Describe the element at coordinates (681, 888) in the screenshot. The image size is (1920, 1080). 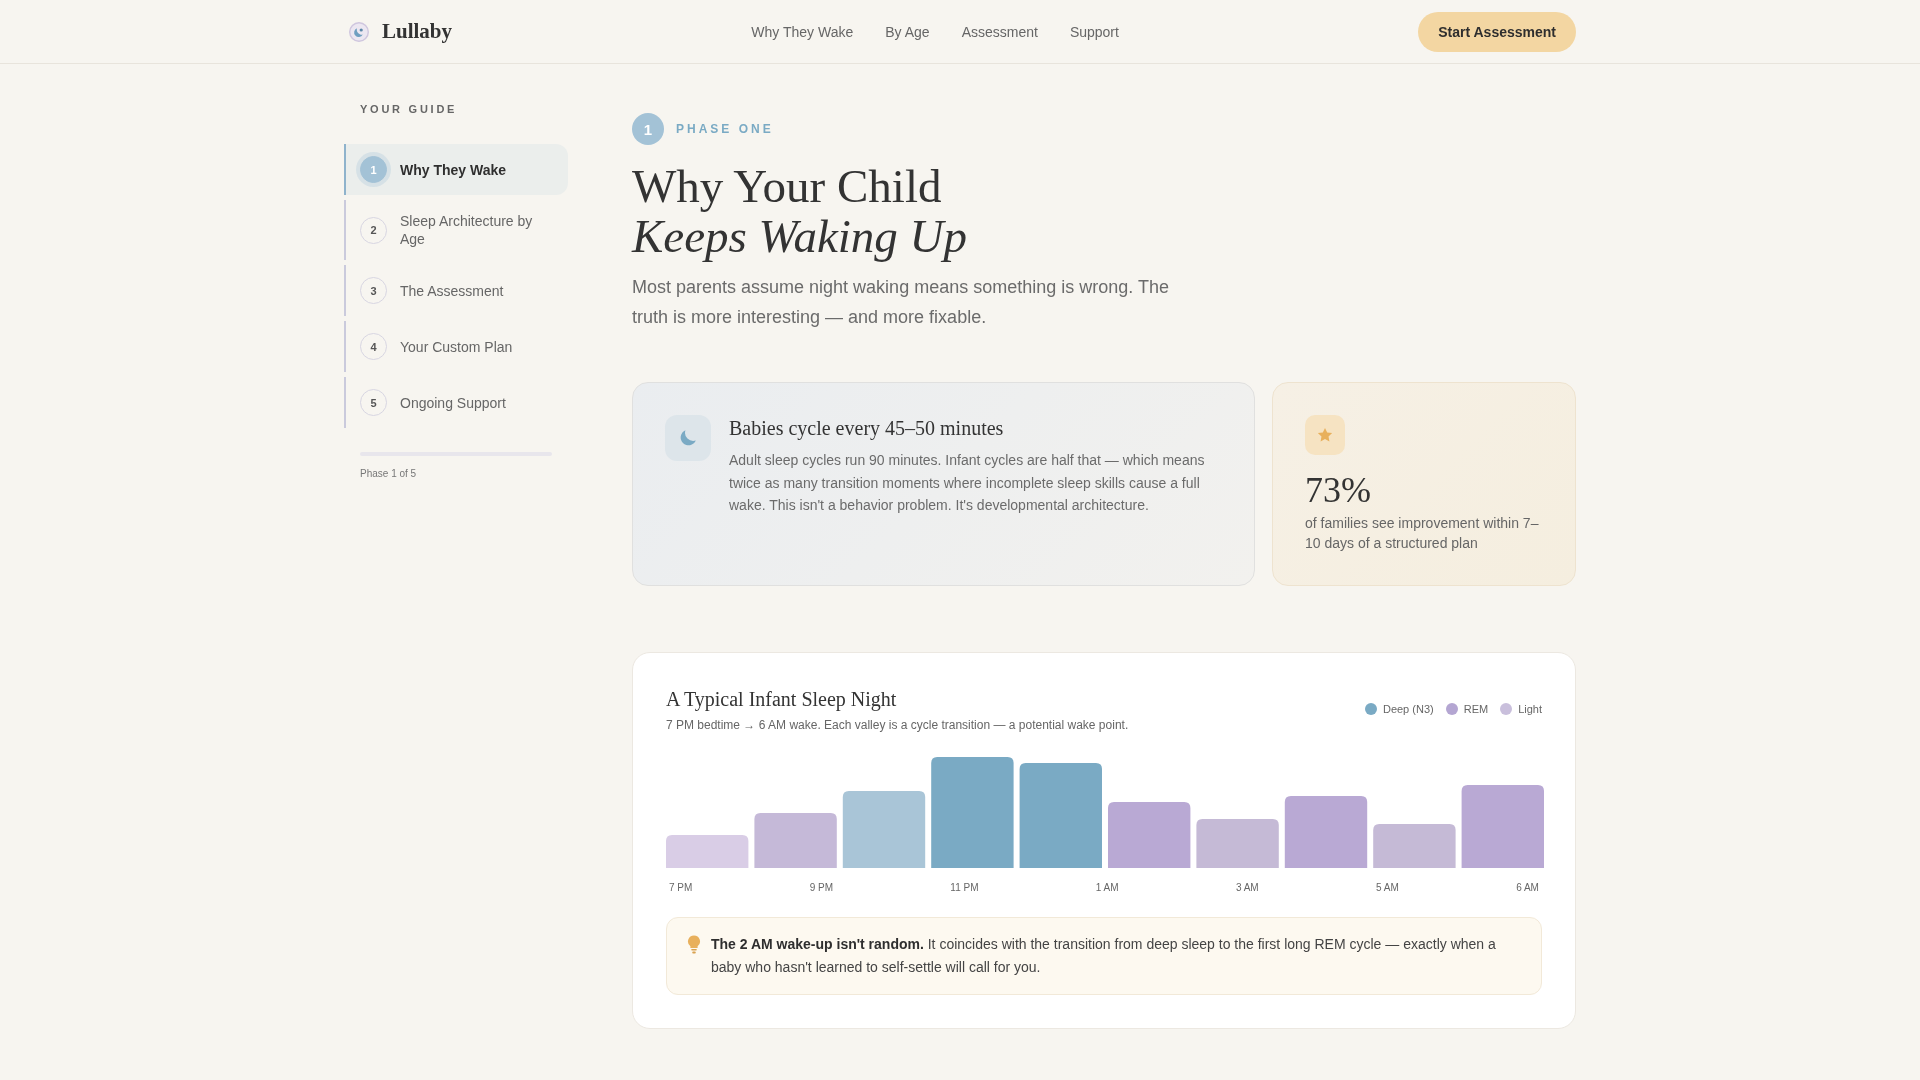
I see `axis-label: 7 PM` at that location.